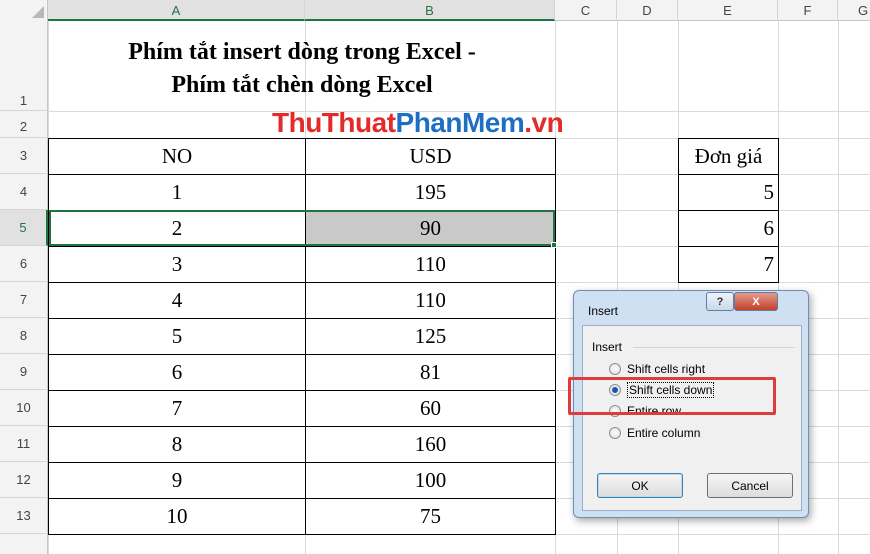 The width and height of the screenshot is (870, 554). Describe the element at coordinates (24, 372) in the screenshot. I see `row-header-9: 9` at that location.